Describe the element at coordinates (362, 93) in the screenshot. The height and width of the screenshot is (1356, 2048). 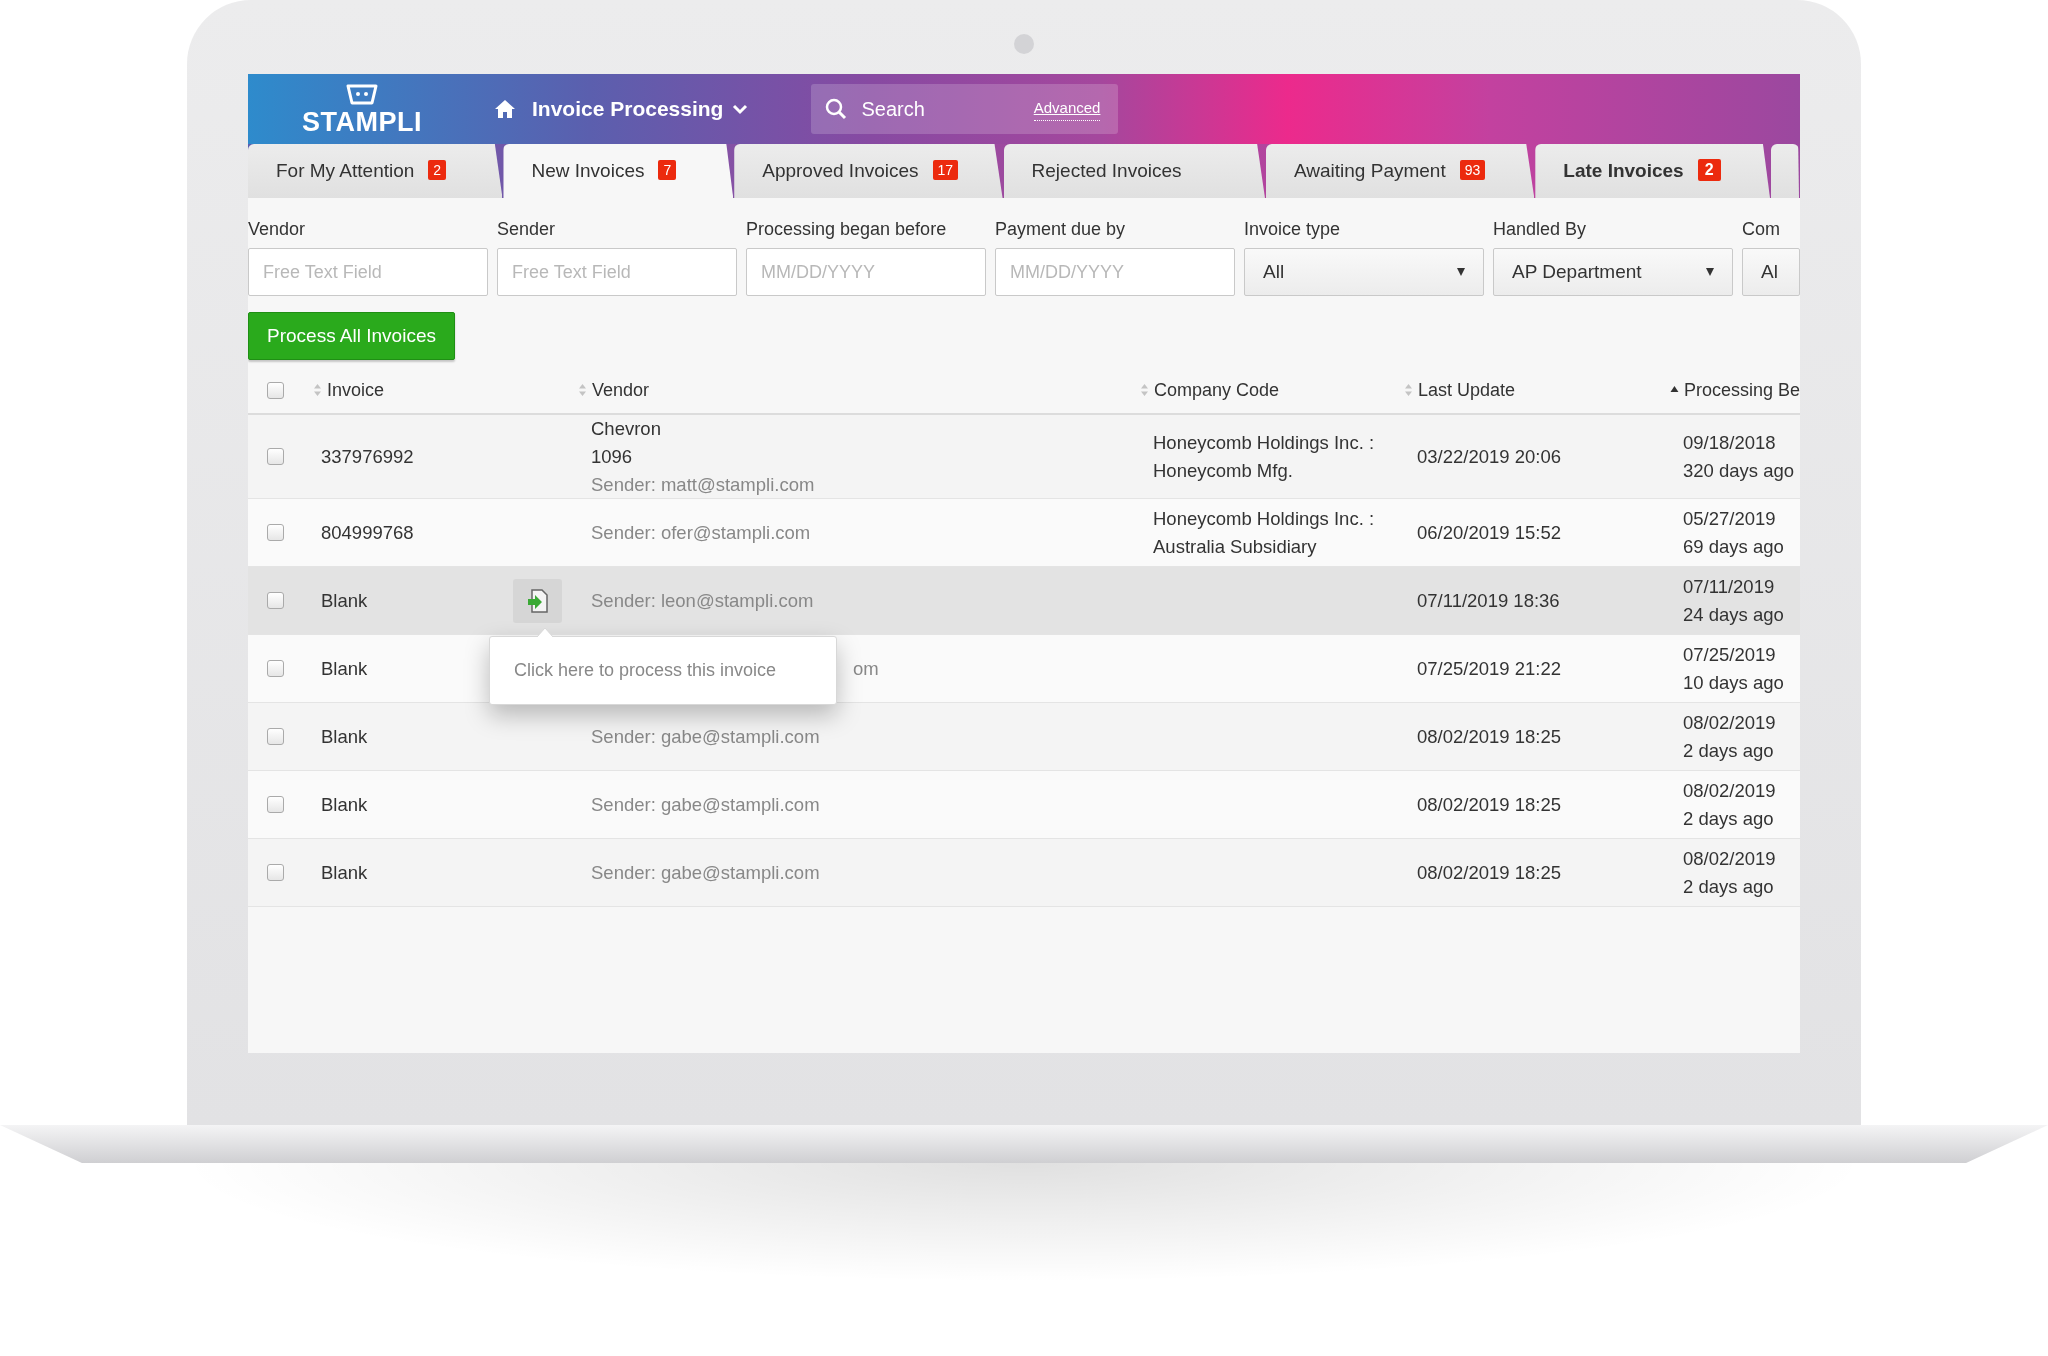
I see `basket-logo-icon` at that location.